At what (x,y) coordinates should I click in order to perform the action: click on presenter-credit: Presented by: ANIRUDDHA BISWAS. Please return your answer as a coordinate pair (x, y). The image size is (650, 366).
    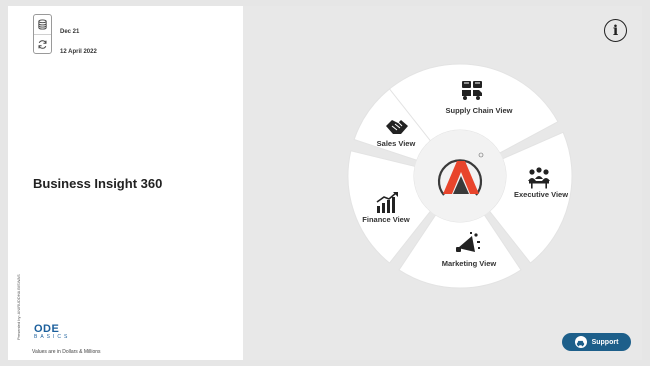
    Looking at the image, I should click on (18, 307).